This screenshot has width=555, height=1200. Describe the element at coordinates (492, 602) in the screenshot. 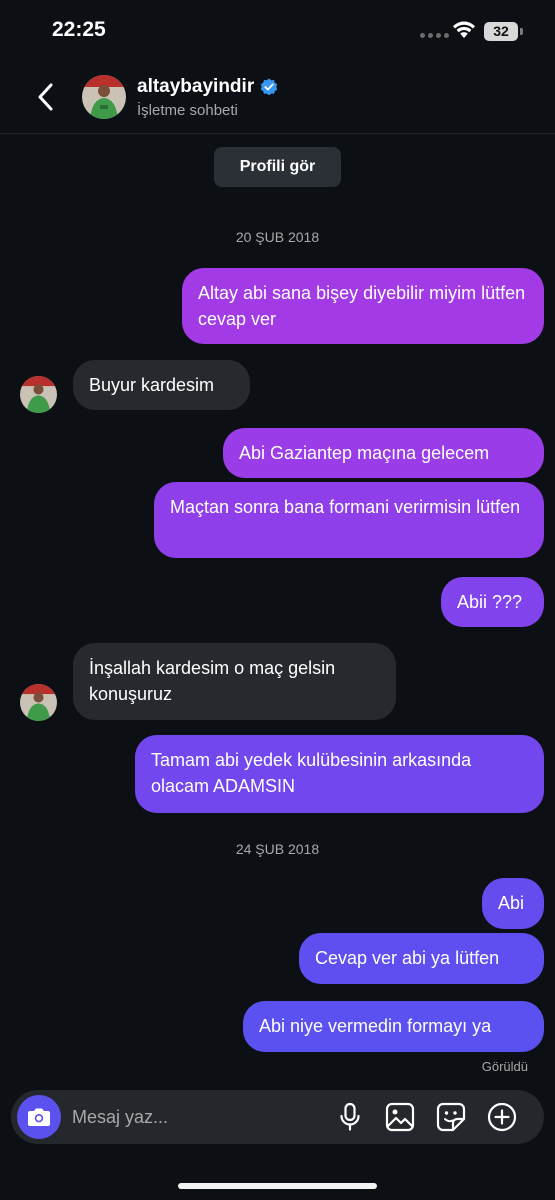

I see `outgoing-message: Abii ???` at that location.